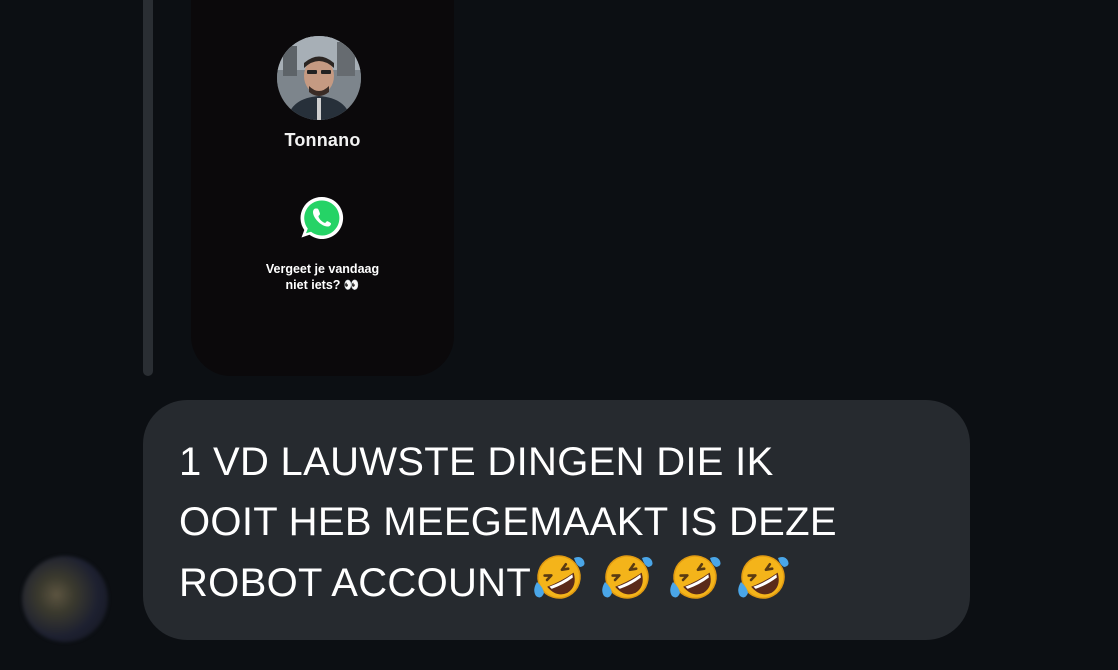 The height and width of the screenshot is (670, 1118). What do you see at coordinates (148, 188) in the screenshot?
I see `reply-thread-line` at bounding box center [148, 188].